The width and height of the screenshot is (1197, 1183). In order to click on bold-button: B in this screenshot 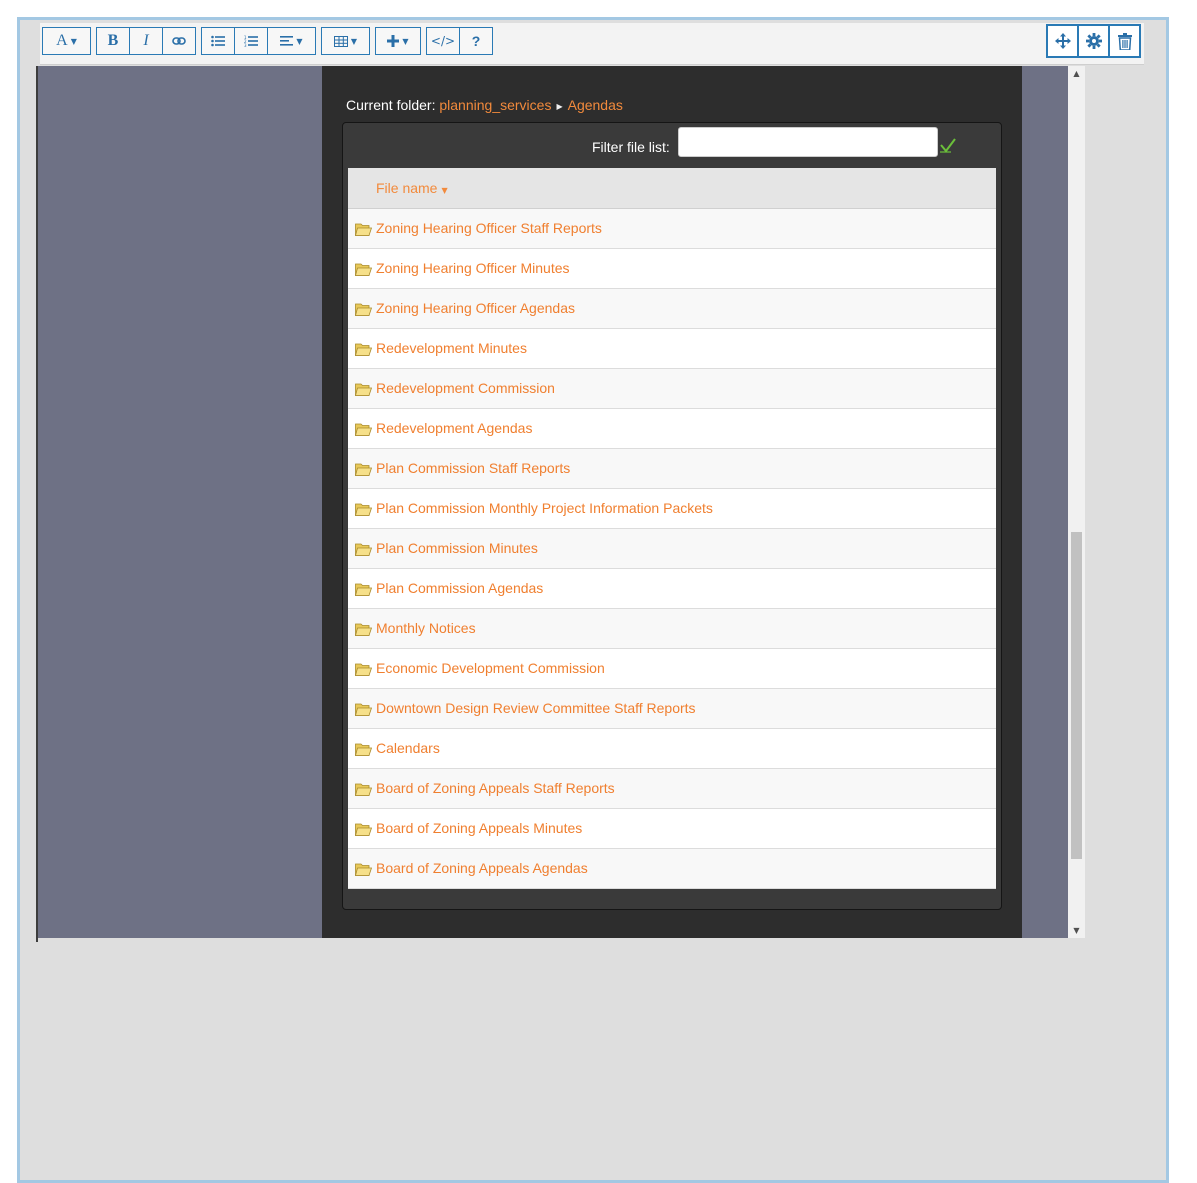, I will do `click(113, 41)`.